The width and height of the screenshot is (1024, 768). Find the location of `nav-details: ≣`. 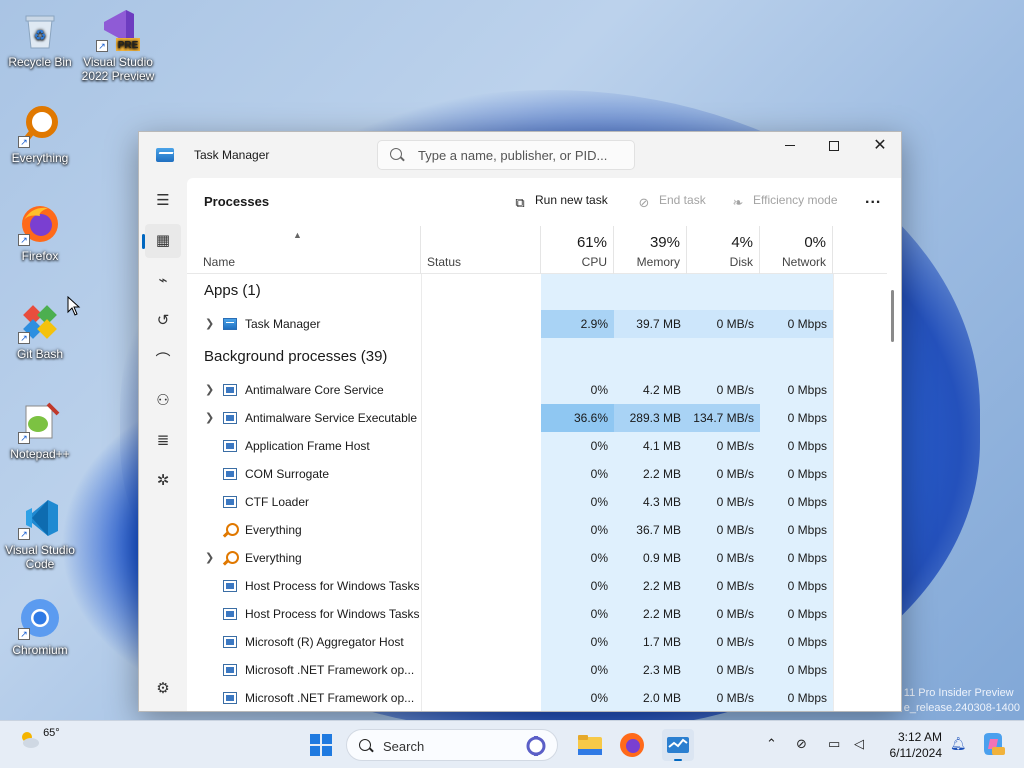

nav-details: ≣ is located at coordinates (163, 441).